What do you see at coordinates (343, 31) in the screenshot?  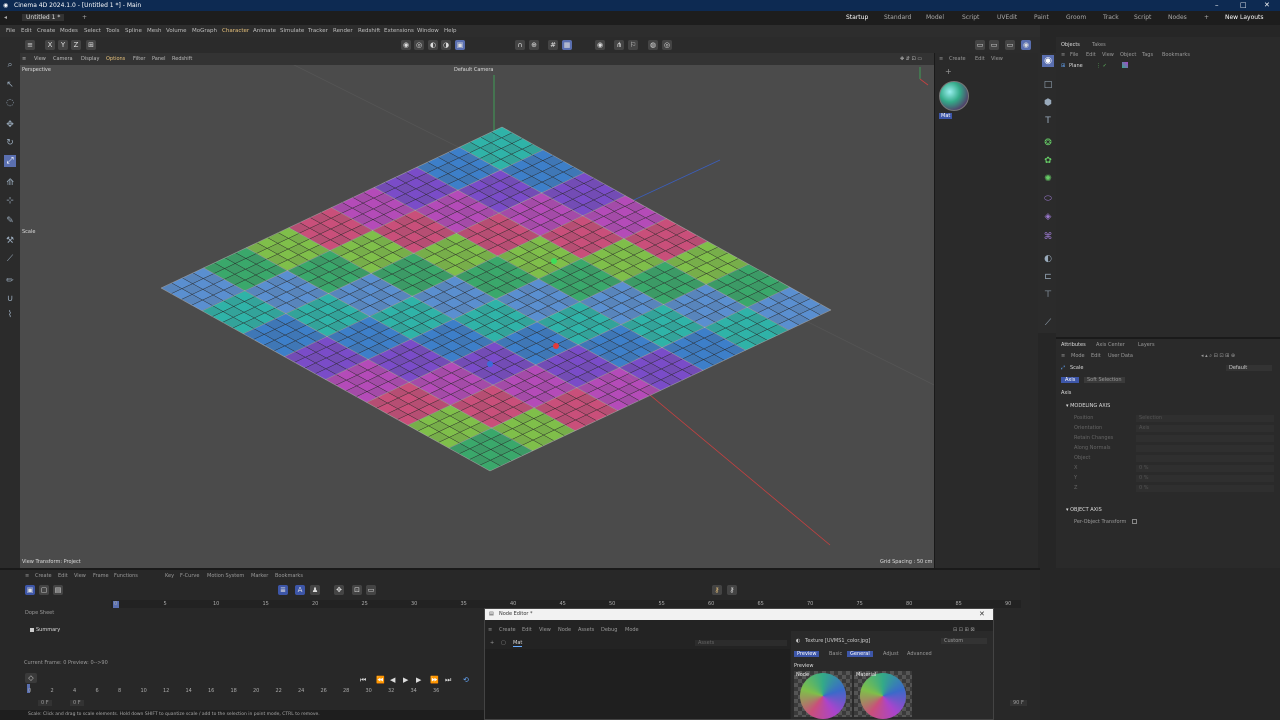 I see `menu-render: Render` at bounding box center [343, 31].